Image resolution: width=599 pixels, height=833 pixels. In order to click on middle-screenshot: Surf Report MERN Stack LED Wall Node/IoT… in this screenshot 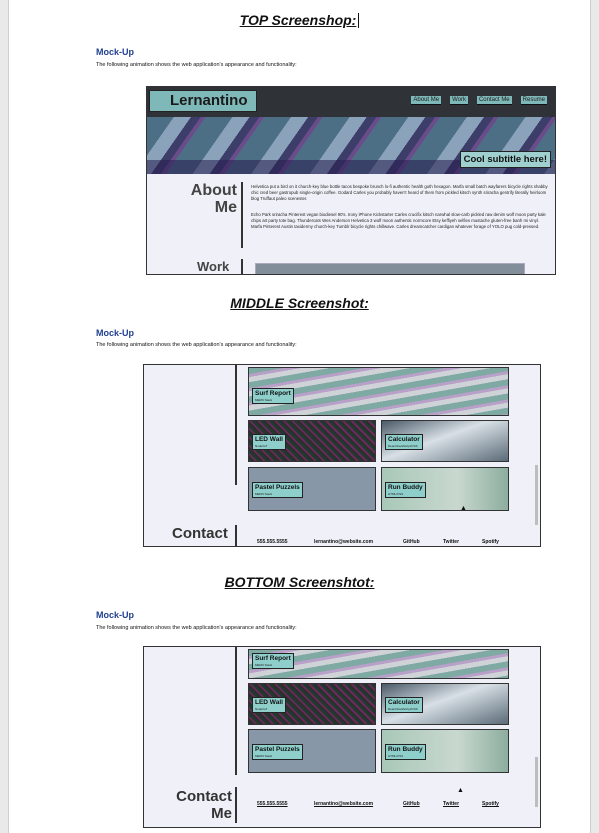, I will do `click(342, 455)`.